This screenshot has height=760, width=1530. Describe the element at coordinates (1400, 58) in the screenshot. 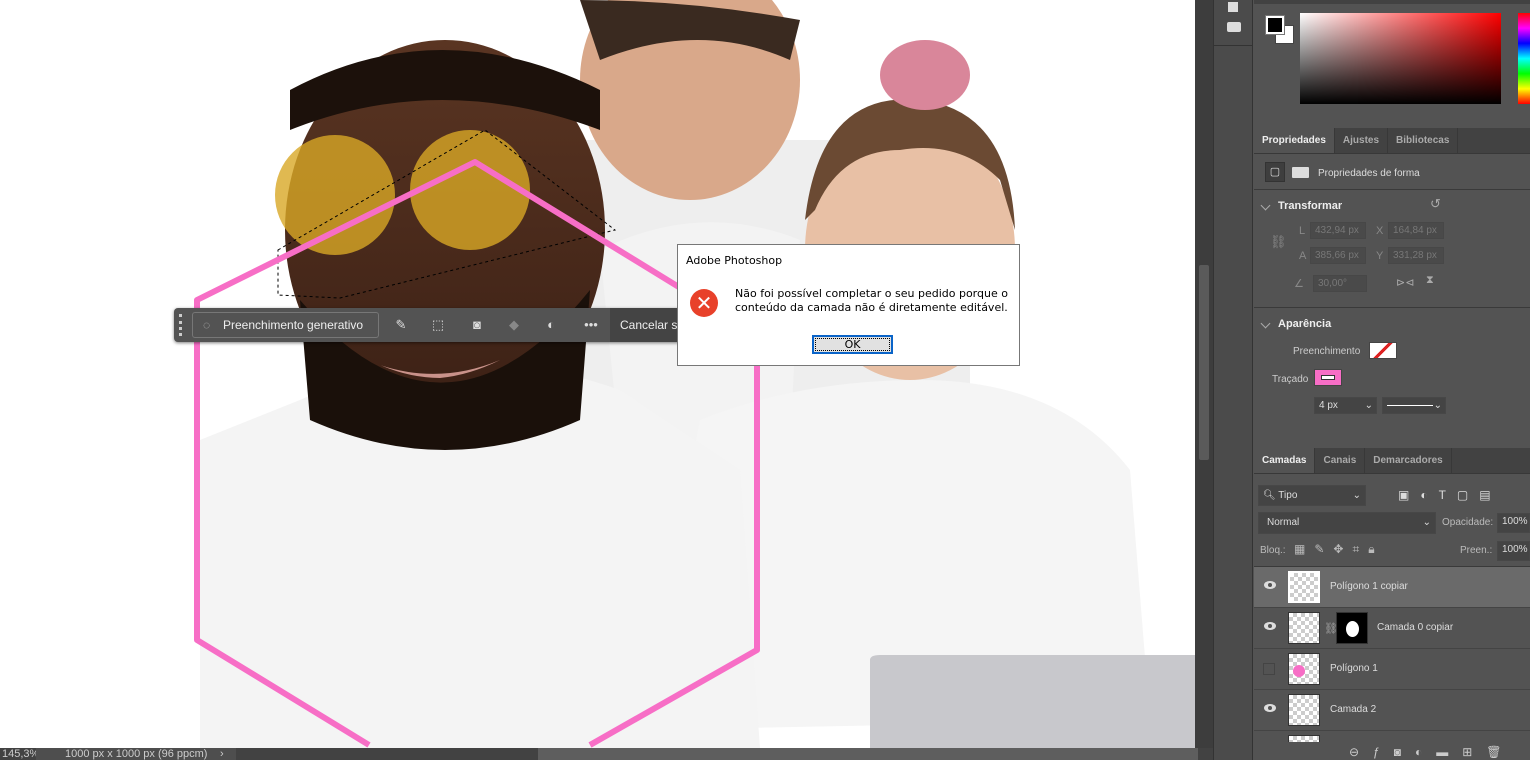

I see `color-picker-field` at that location.